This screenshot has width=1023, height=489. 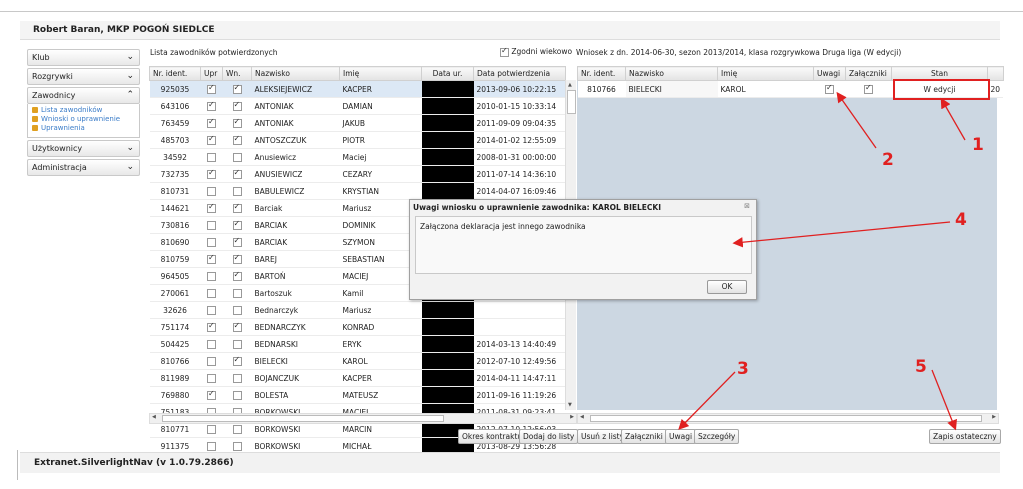 I want to click on annotation-number-1: 1, so click(x=978, y=145).